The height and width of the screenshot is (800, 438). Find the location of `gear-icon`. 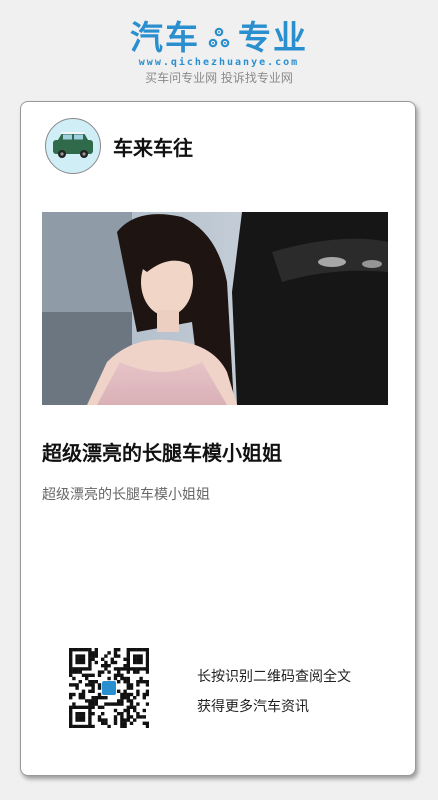

gear-icon is located at coordinates (219, 37).